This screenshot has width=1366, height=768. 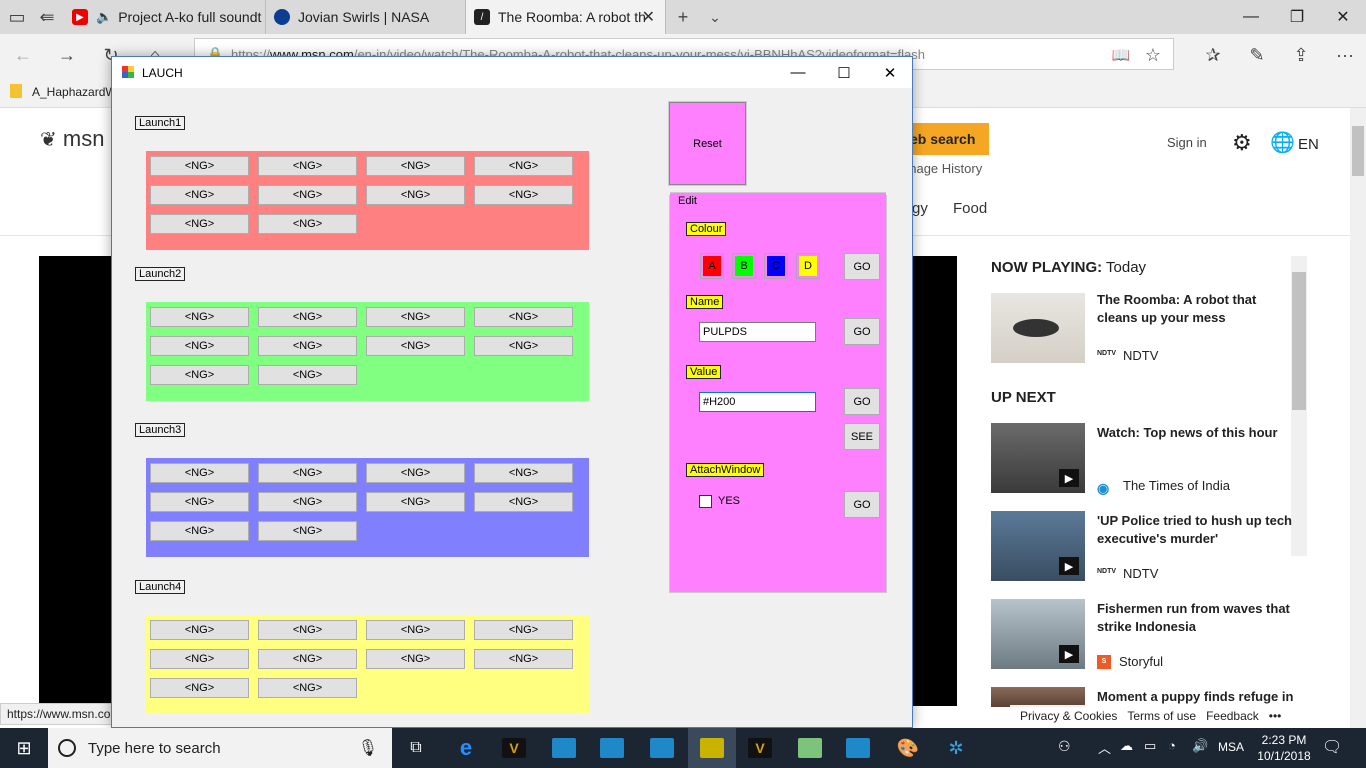 I want to click on maximize-icon: ☐, so click(x=844, y=72).